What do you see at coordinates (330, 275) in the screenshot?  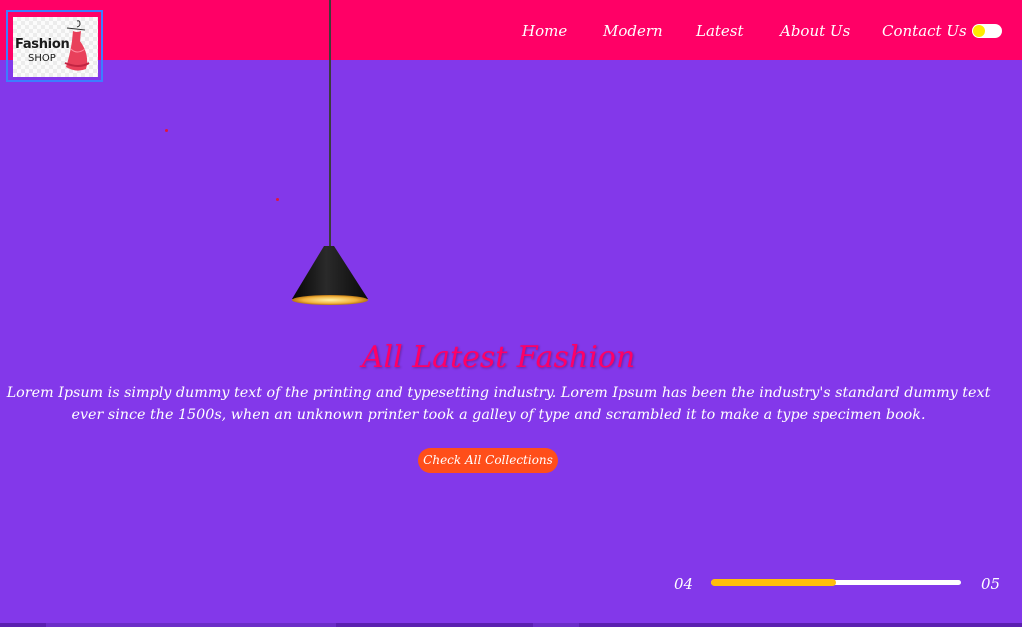 I see `lamp-icon` at bounding box center [330, 275].